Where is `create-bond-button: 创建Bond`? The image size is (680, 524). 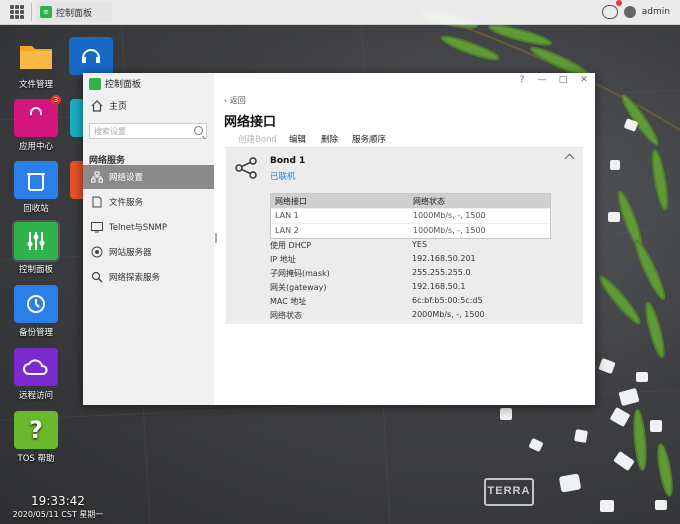 create-bond-button: 创建Bond is located at coordinates (257, 139).